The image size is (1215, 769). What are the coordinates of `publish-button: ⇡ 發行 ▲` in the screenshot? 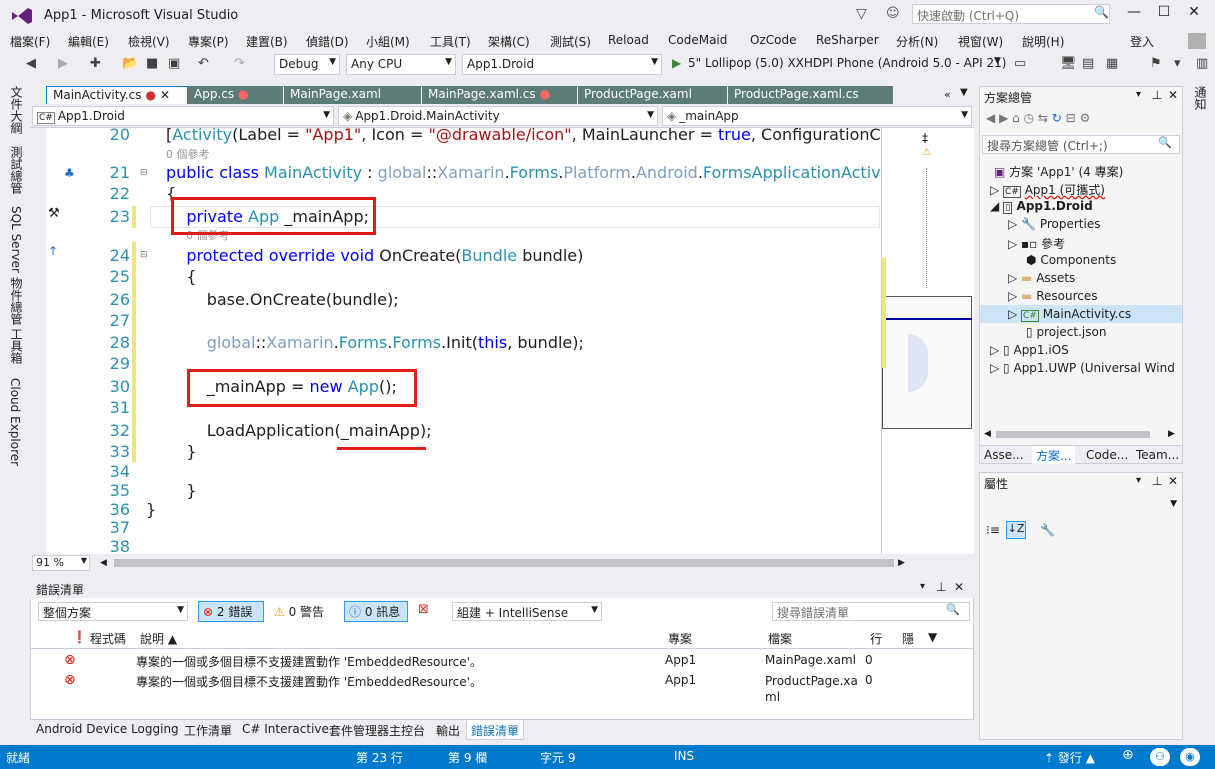 It's located at (1069, 757).